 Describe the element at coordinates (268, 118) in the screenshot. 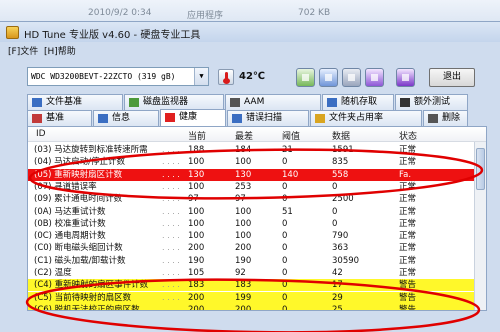

I see `tab-error-scan: 错误扫描` at that location.